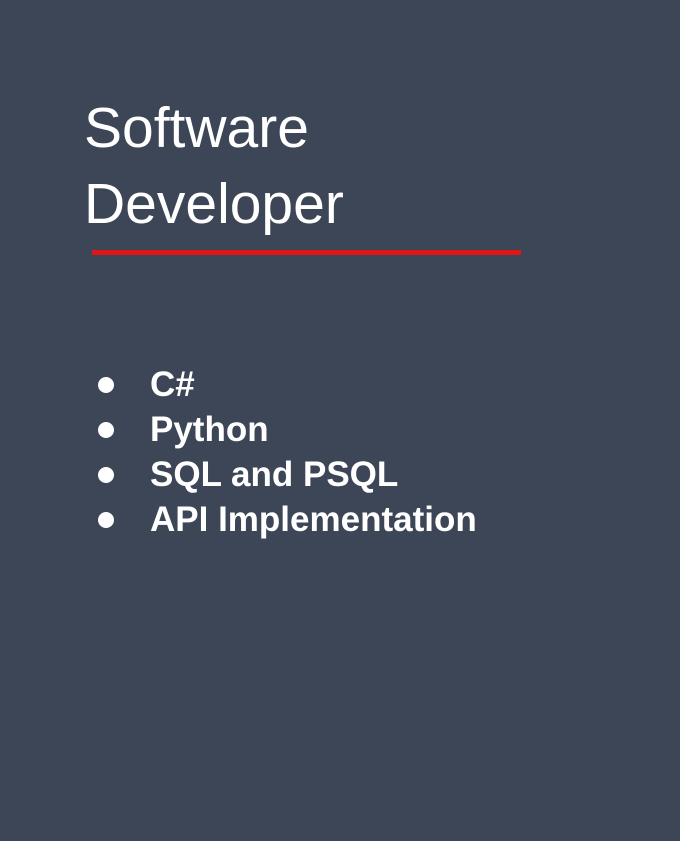  Describe the element at coordinates (306, 252) in the screenshot. I see `title-underline` at that location.